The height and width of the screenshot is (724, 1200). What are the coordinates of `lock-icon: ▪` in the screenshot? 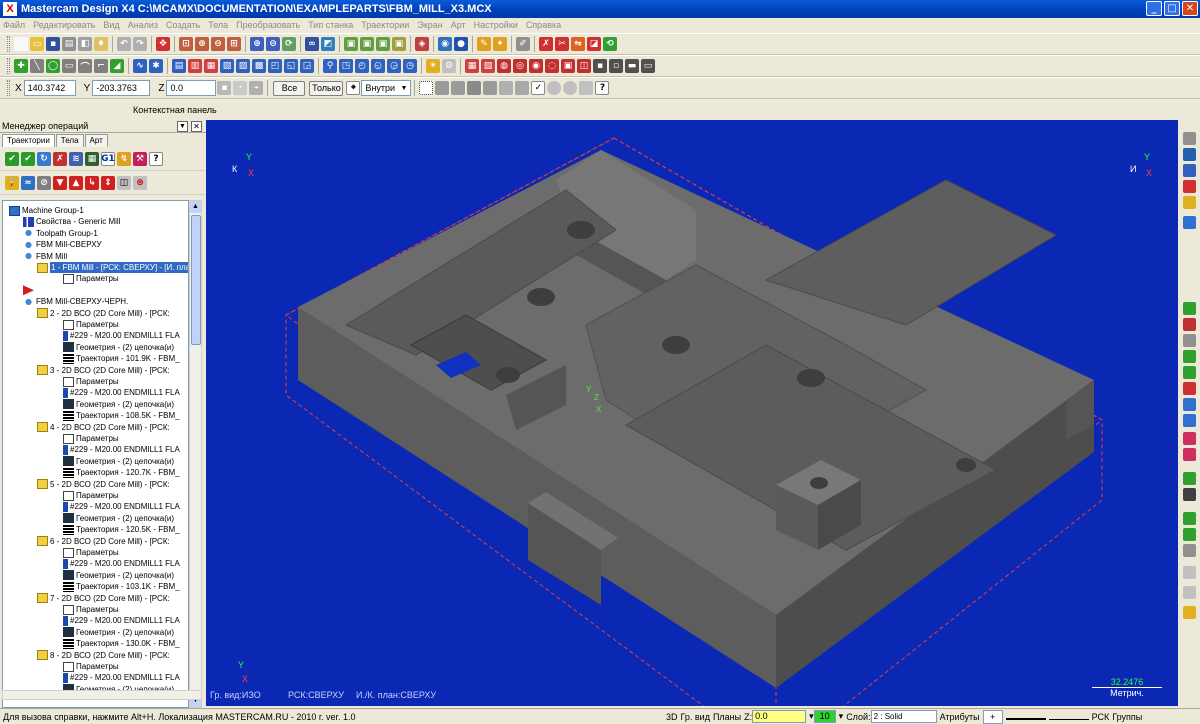 It's located at (224, 88).